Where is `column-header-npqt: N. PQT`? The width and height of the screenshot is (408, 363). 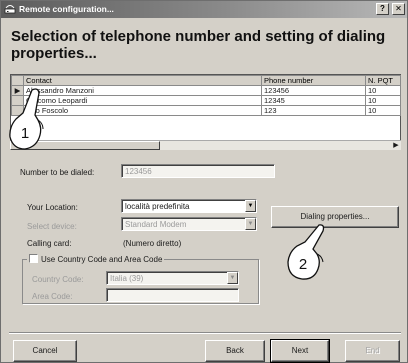
column-header-npqt: N. PQT is located at coordinates (383, 80).